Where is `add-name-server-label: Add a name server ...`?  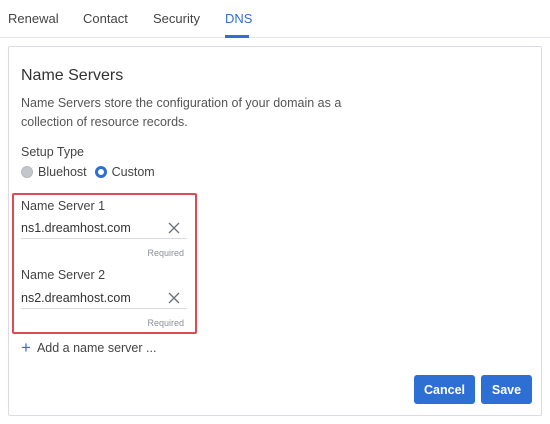
add-name-server-label: Add a name server ... is located at coordinates (96, 348).